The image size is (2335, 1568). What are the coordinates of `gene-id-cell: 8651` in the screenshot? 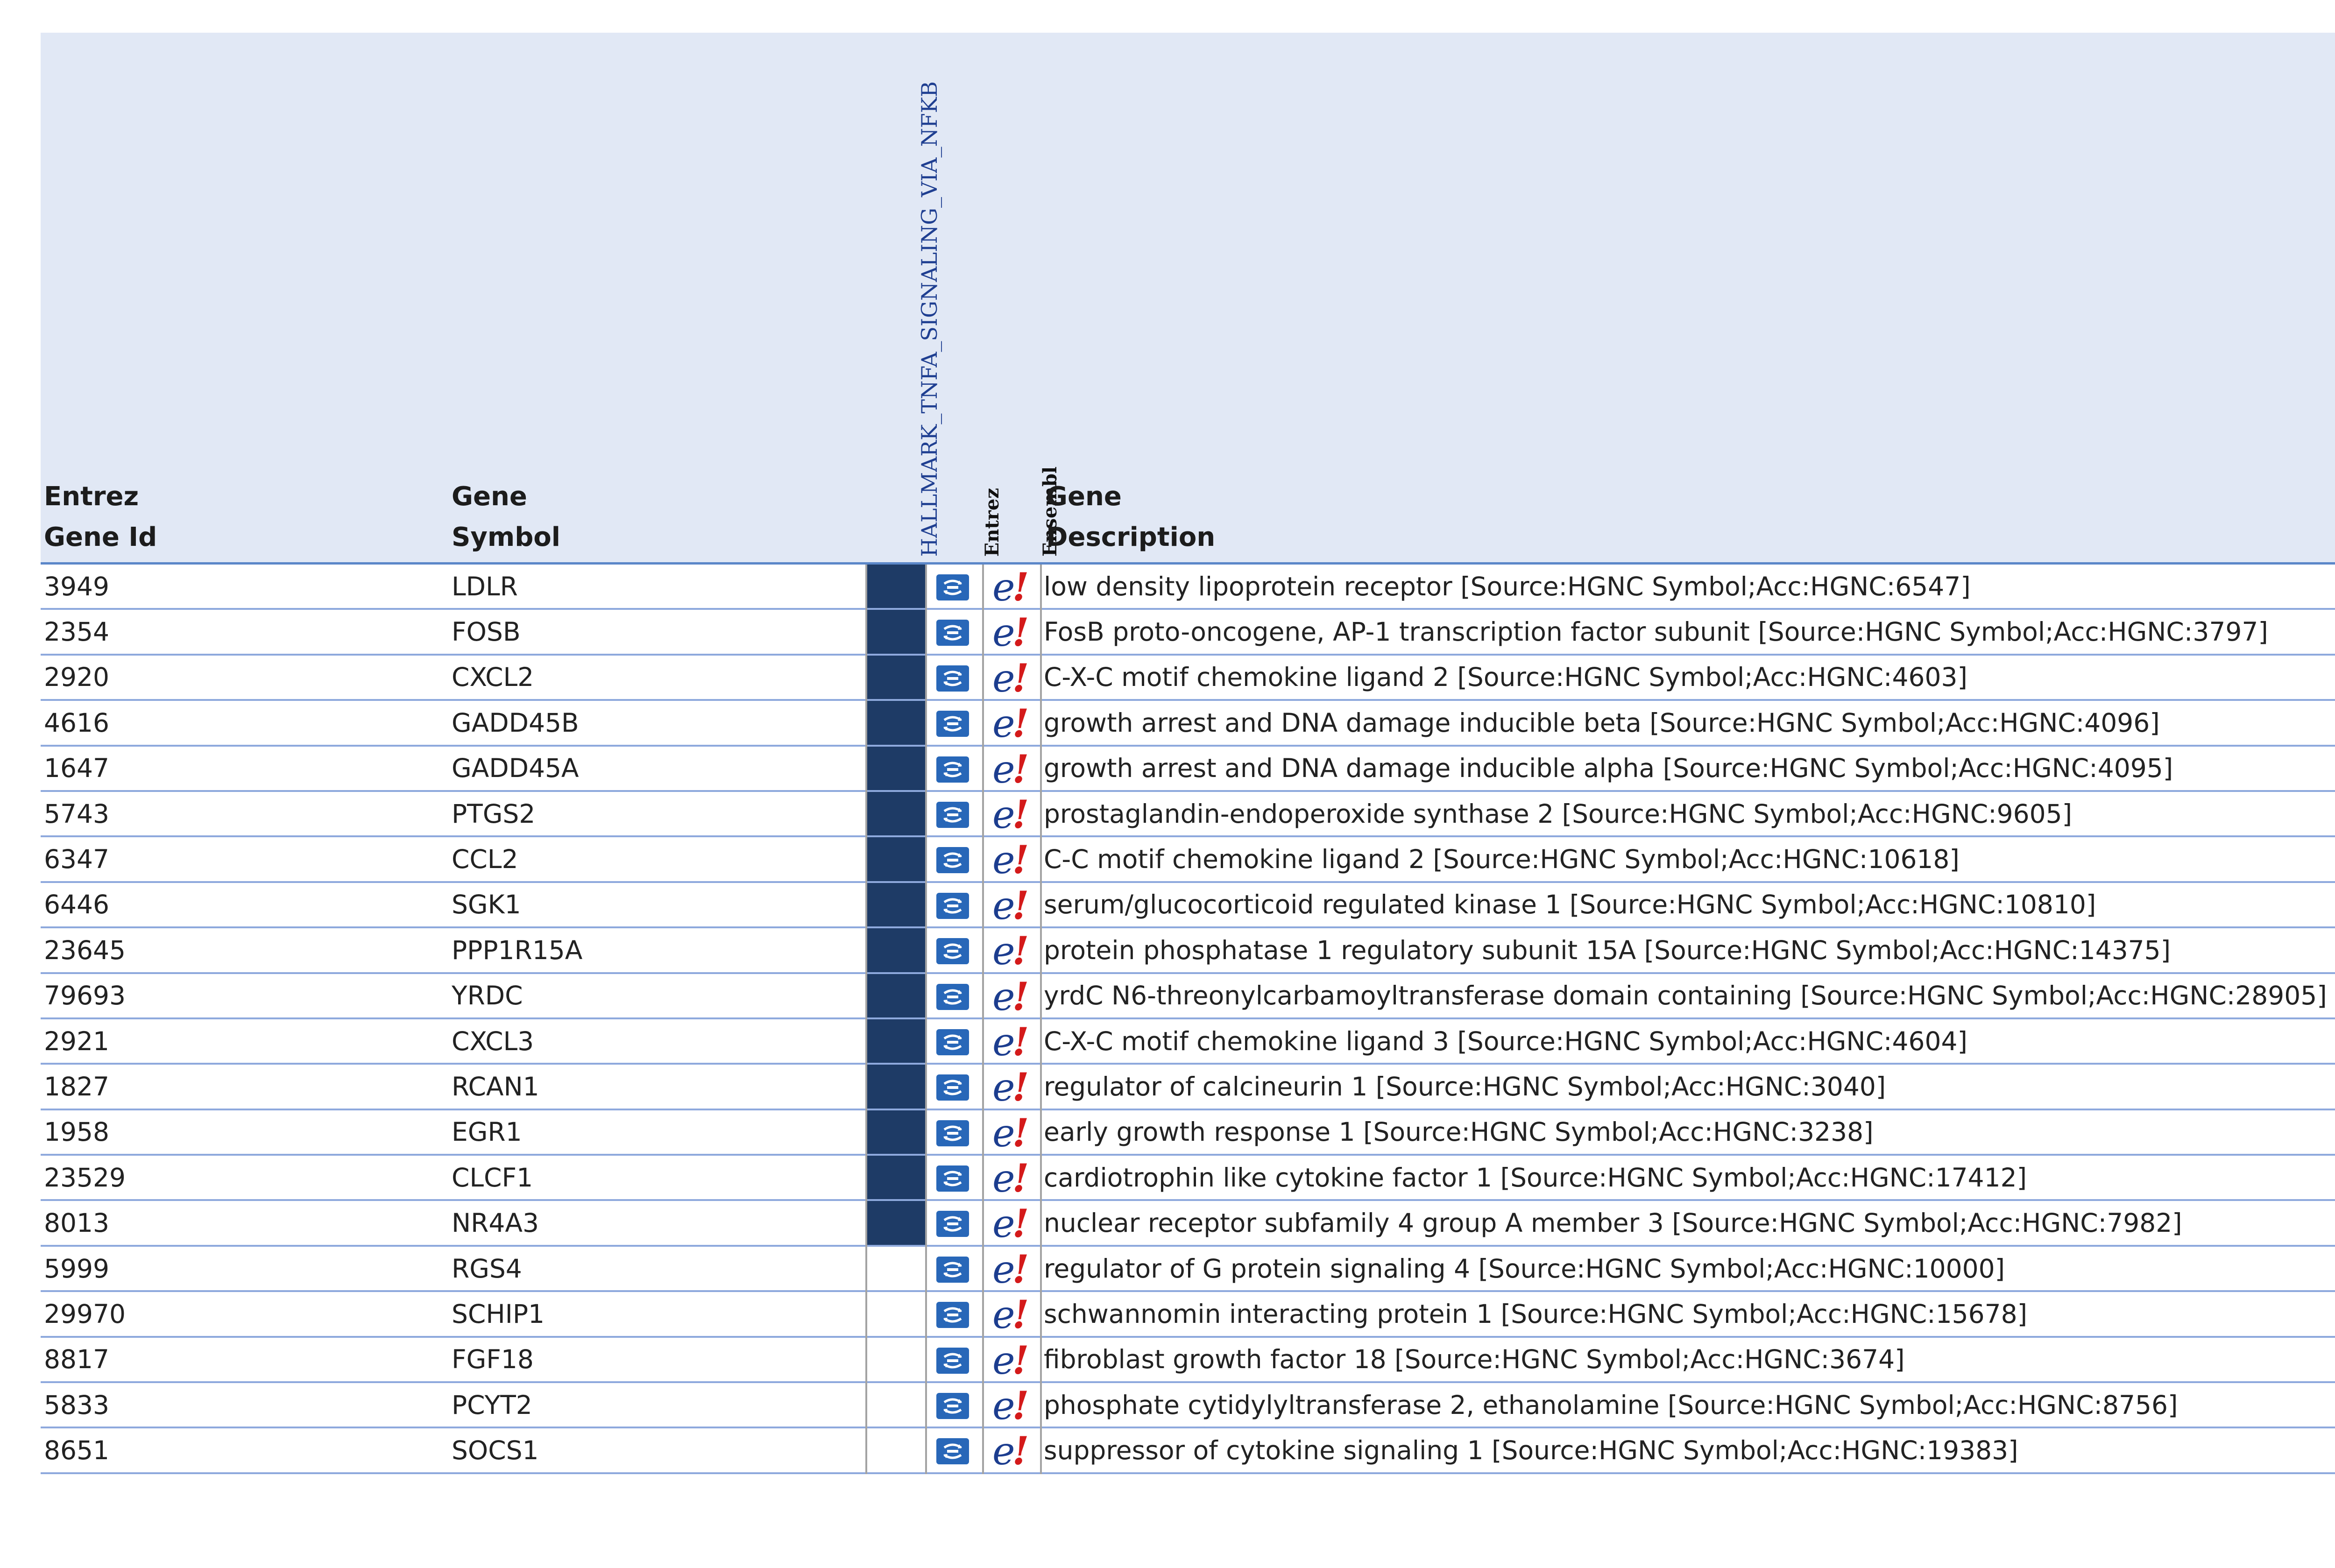 It's located at (76, 1450).